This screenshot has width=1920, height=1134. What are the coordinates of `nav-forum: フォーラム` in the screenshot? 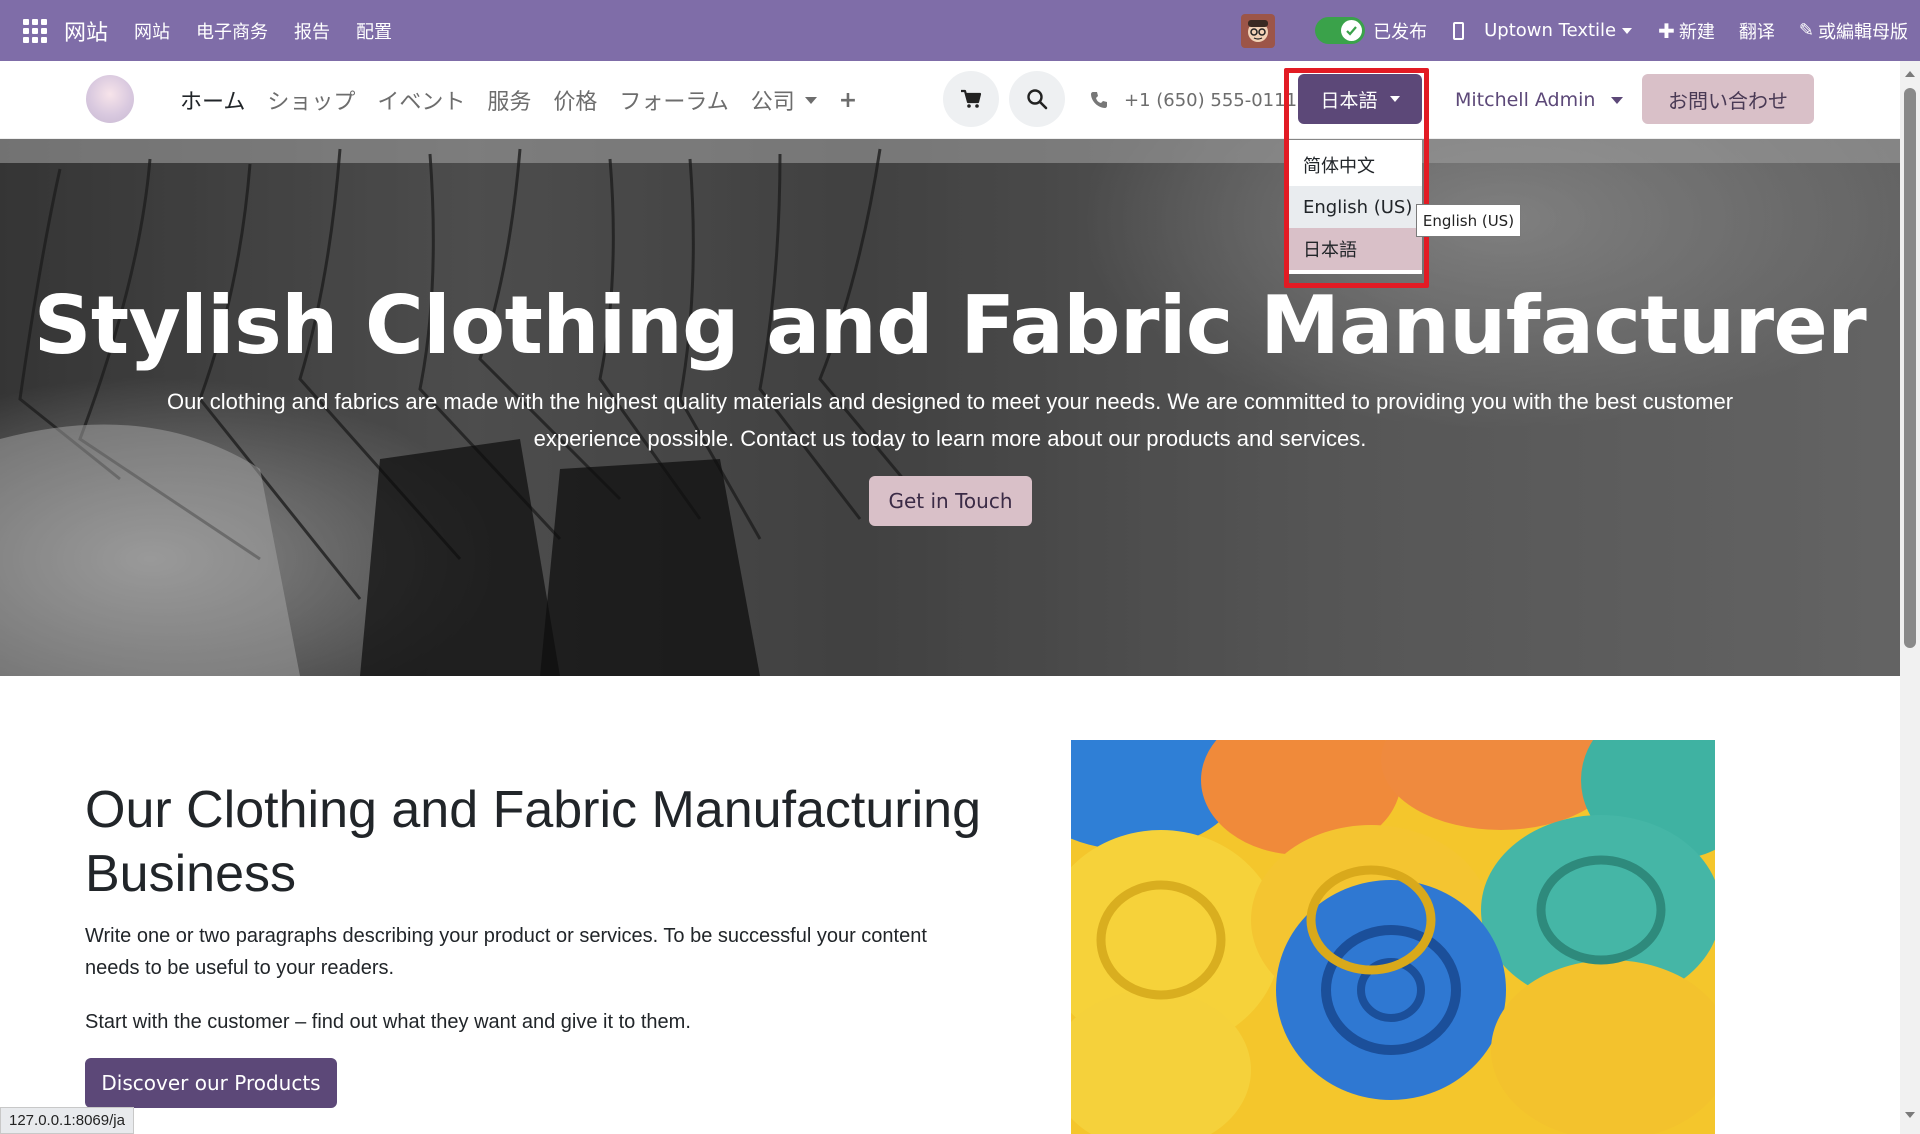 It's located at (673, 100).